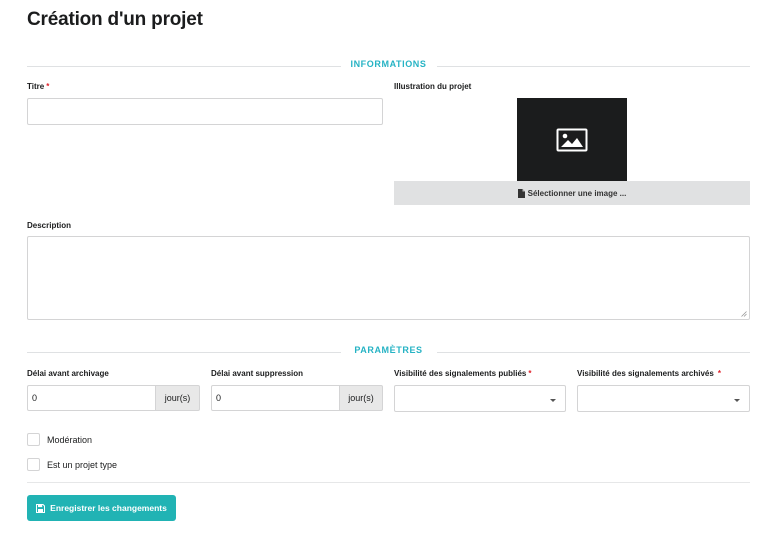 This screenshot has height=537, width=779. I want to click on section-informations: INFORMATIONS, so click(388, 66).